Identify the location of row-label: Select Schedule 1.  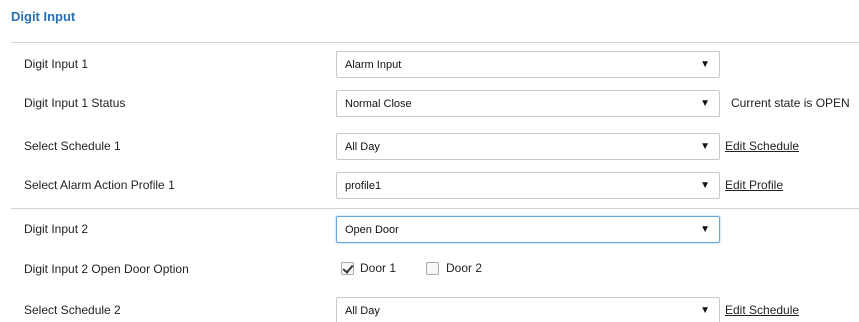
(72, 146).